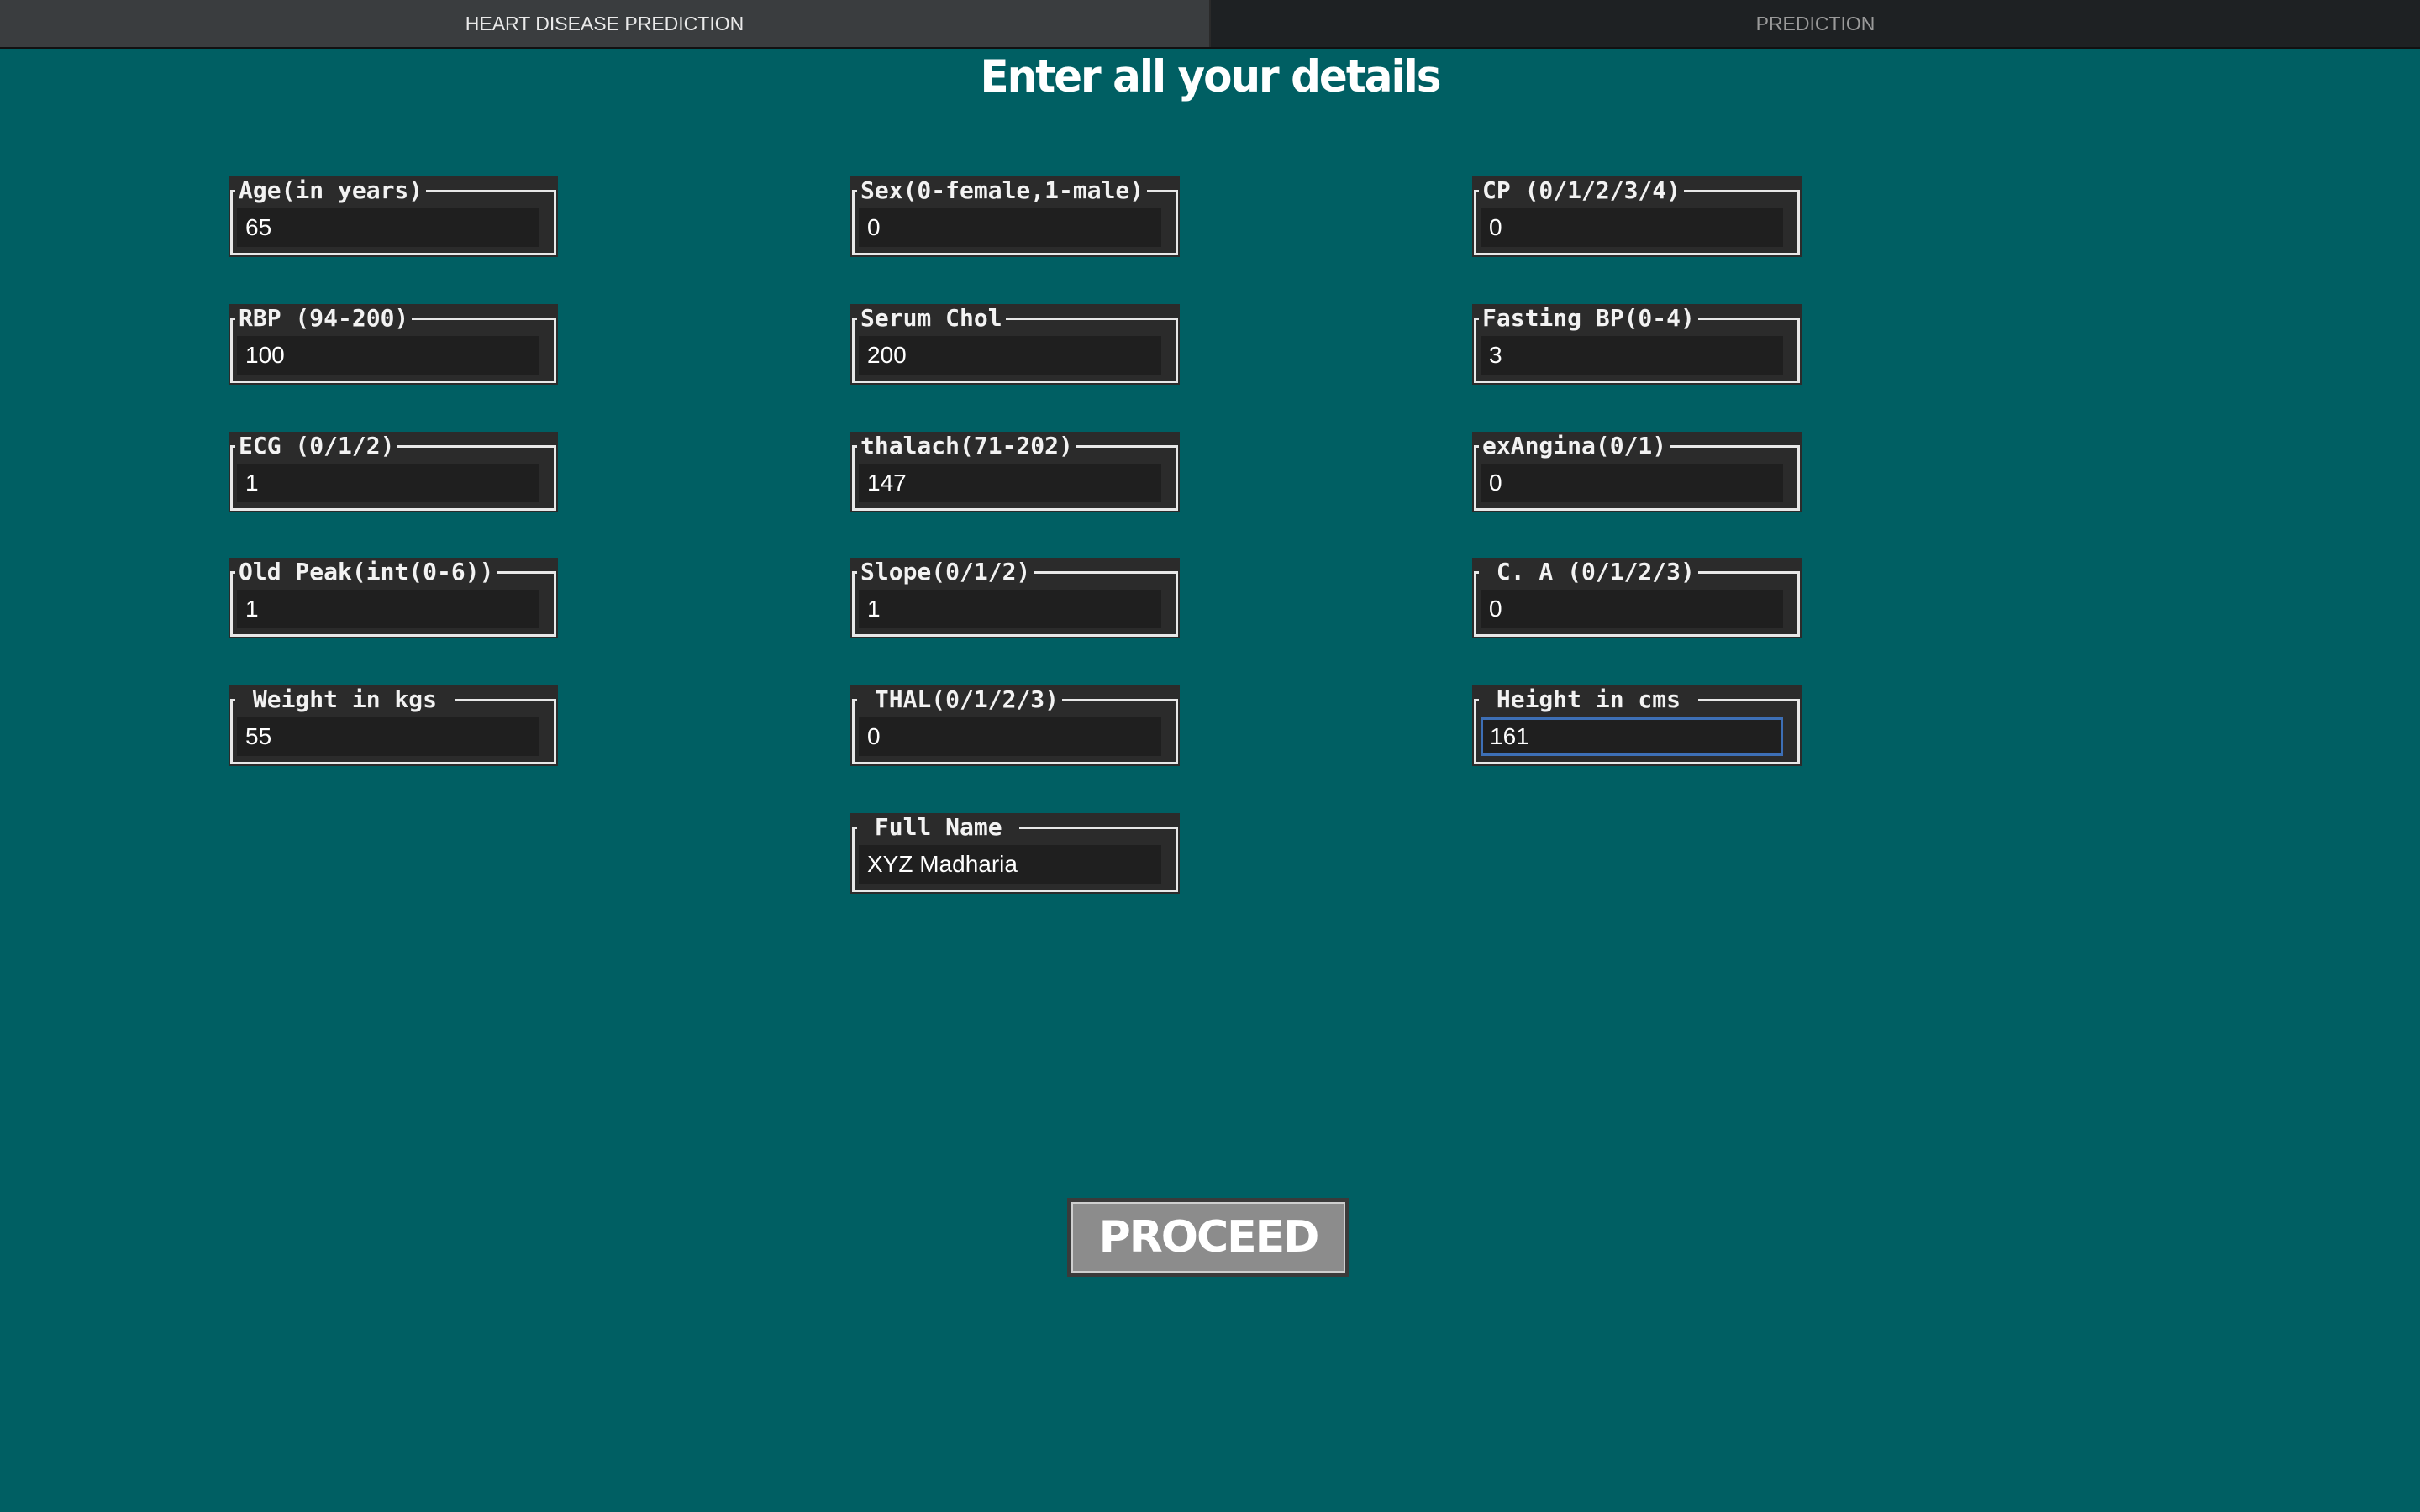 Image resolution: width=2420 pixels, height=1512 pixels. I want to click on thal-label: THAL(0/1/2/3), so click(960, 699).